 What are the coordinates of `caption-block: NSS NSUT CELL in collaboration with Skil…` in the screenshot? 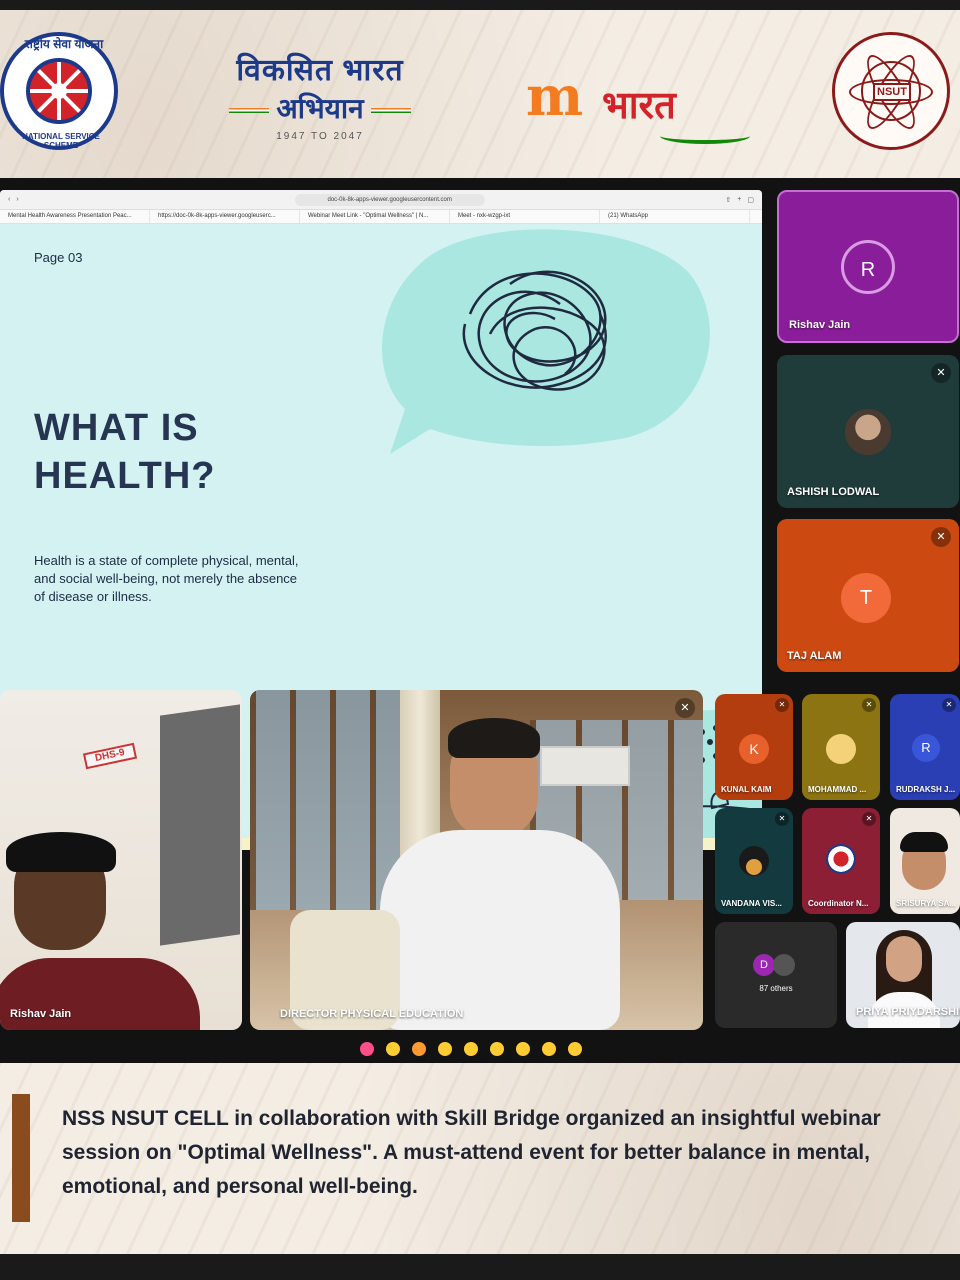 It's located at (477, 1157).